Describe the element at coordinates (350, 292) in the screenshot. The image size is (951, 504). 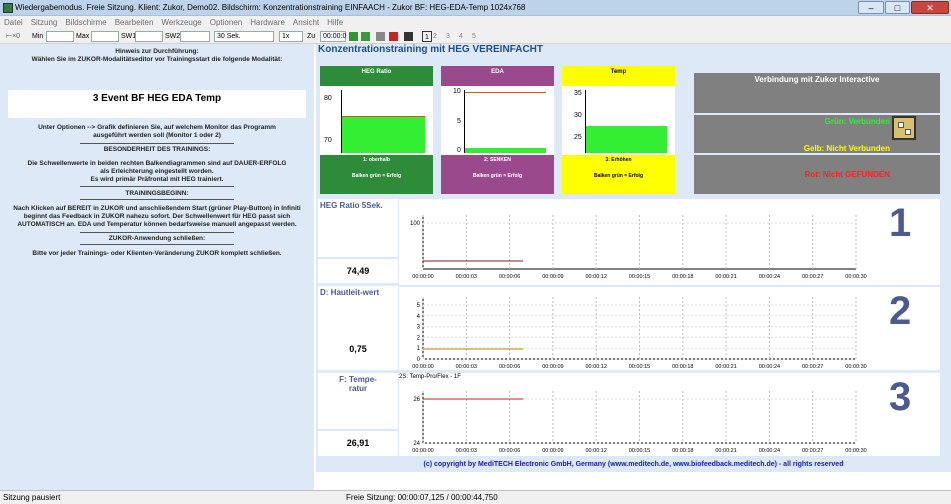
I see `row-label: D: Hautleit-wert` at that location.